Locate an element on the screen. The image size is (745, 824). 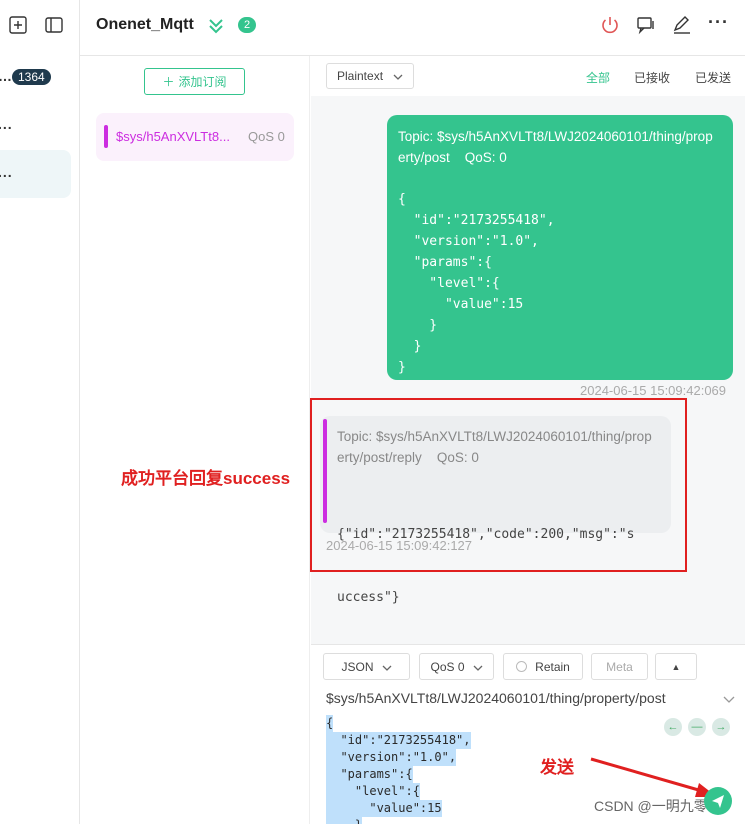
payload-line: { is located at coordinates (330, 723).